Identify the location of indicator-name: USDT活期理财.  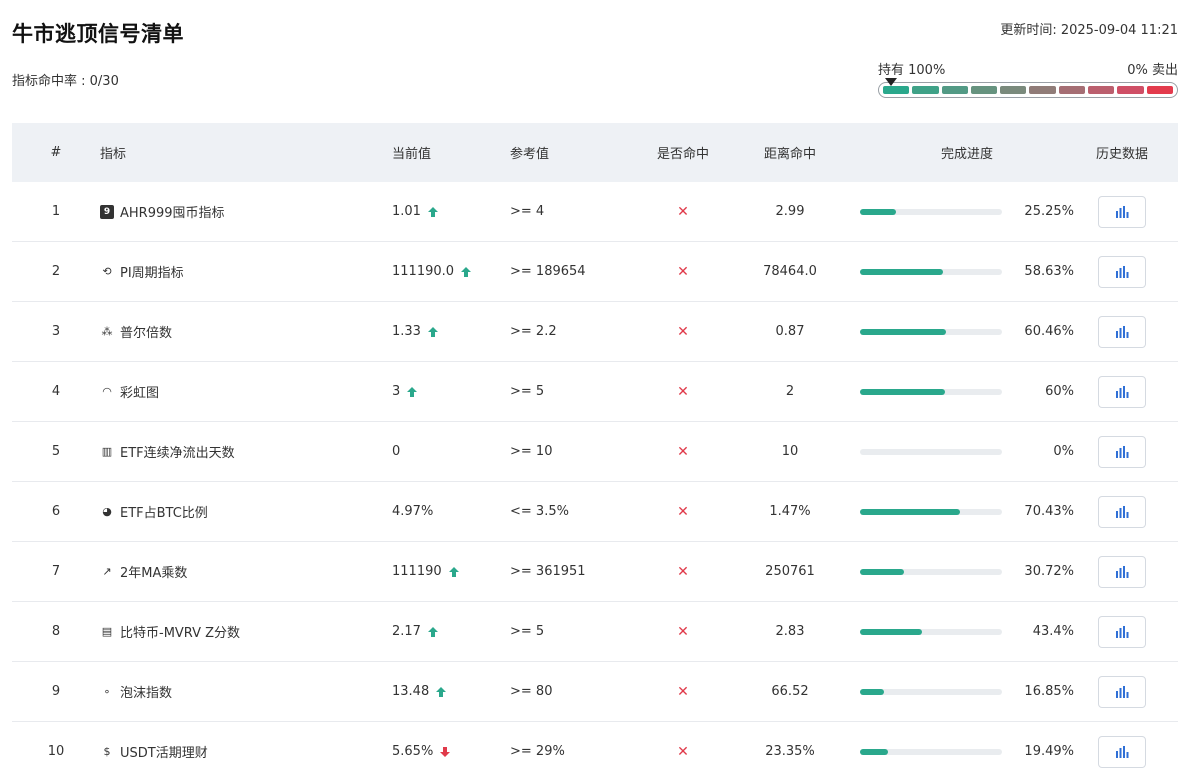
(164, 751).